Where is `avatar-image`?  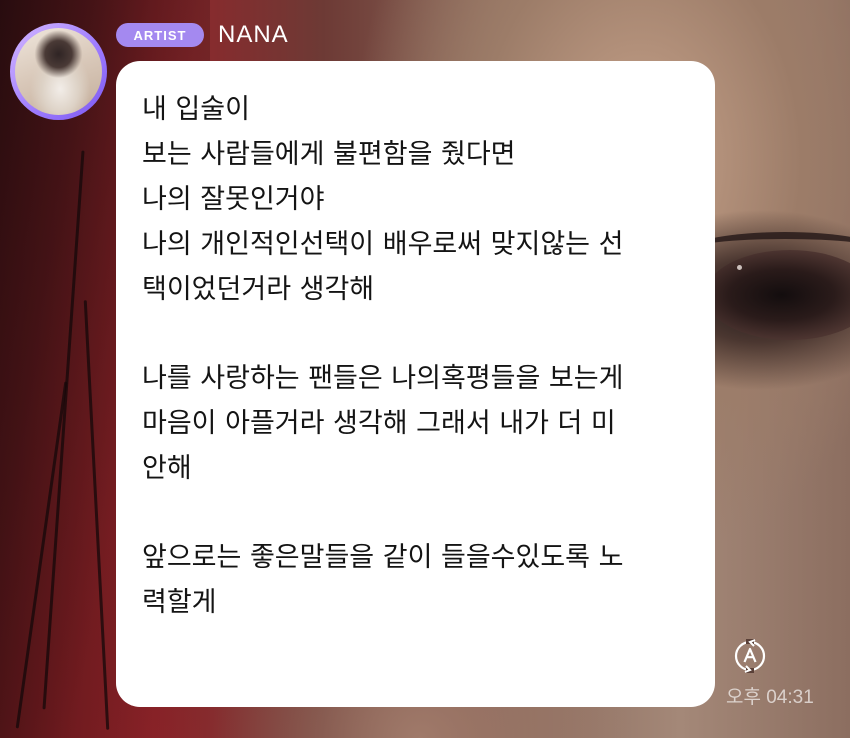
avatar-image is located at coordinates (58, 71).